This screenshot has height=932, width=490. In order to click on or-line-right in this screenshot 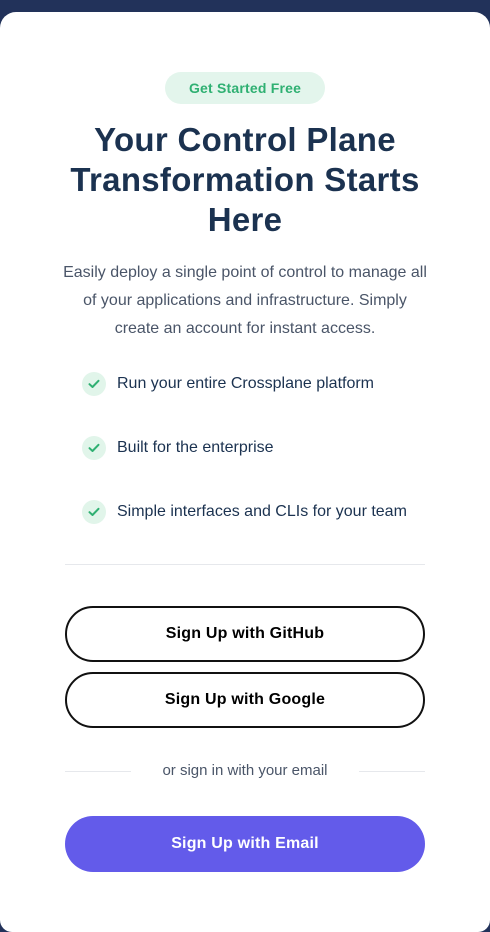, I will do `click(392, 771)`.